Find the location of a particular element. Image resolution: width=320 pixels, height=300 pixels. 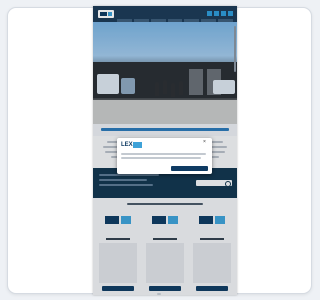

dialog-logo-accent is located at coordinates (137, 145).